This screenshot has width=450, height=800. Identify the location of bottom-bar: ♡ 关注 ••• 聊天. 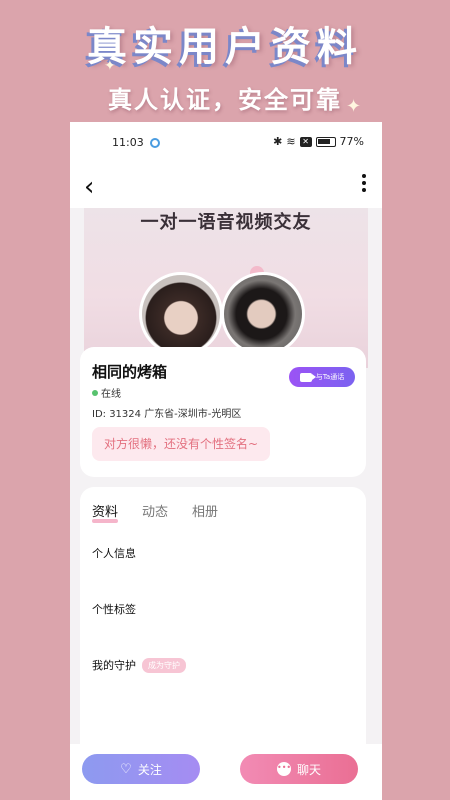
(226, 772).